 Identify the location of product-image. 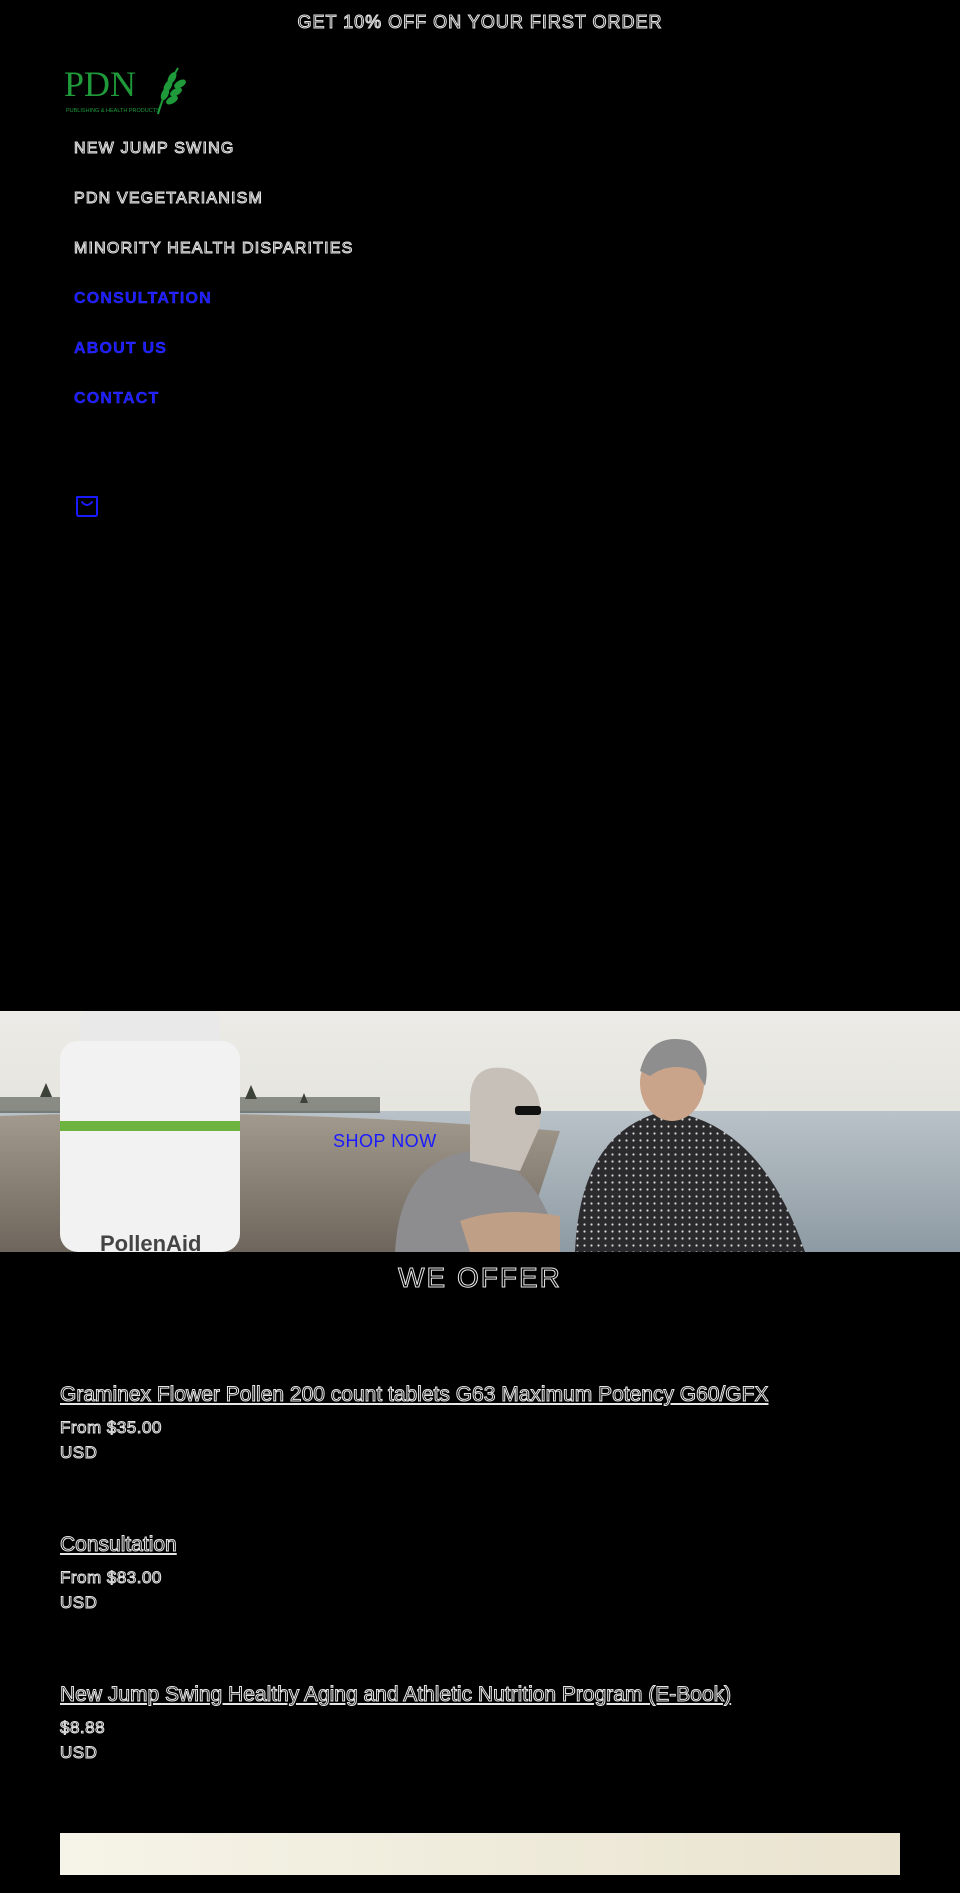
(480, 1863).